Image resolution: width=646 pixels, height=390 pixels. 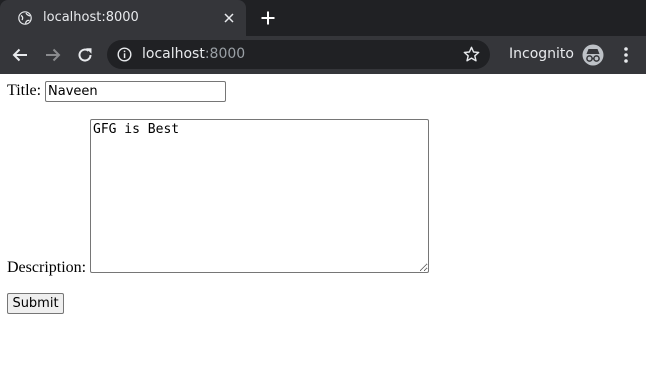 I want to click on browser-tab: localhost:8000, so click(x=123, y=18).